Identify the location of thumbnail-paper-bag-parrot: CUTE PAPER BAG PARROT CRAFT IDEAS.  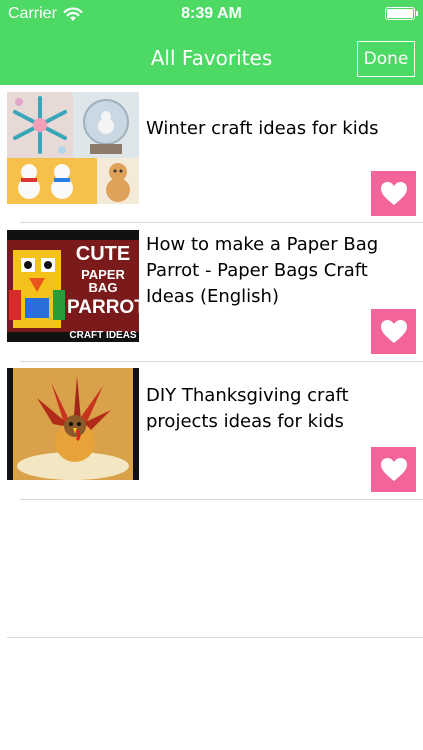
(73, 286).